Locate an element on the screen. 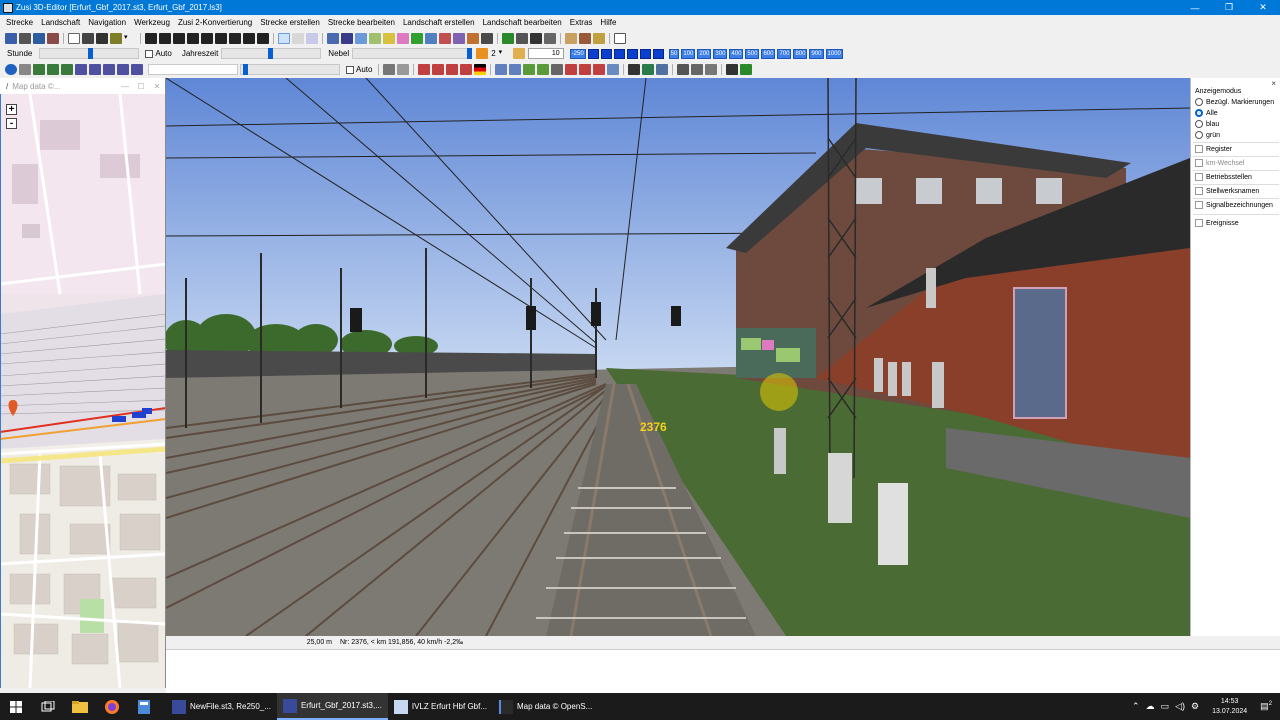  edit-tool-11-icon is located at coordinates (473, 38).